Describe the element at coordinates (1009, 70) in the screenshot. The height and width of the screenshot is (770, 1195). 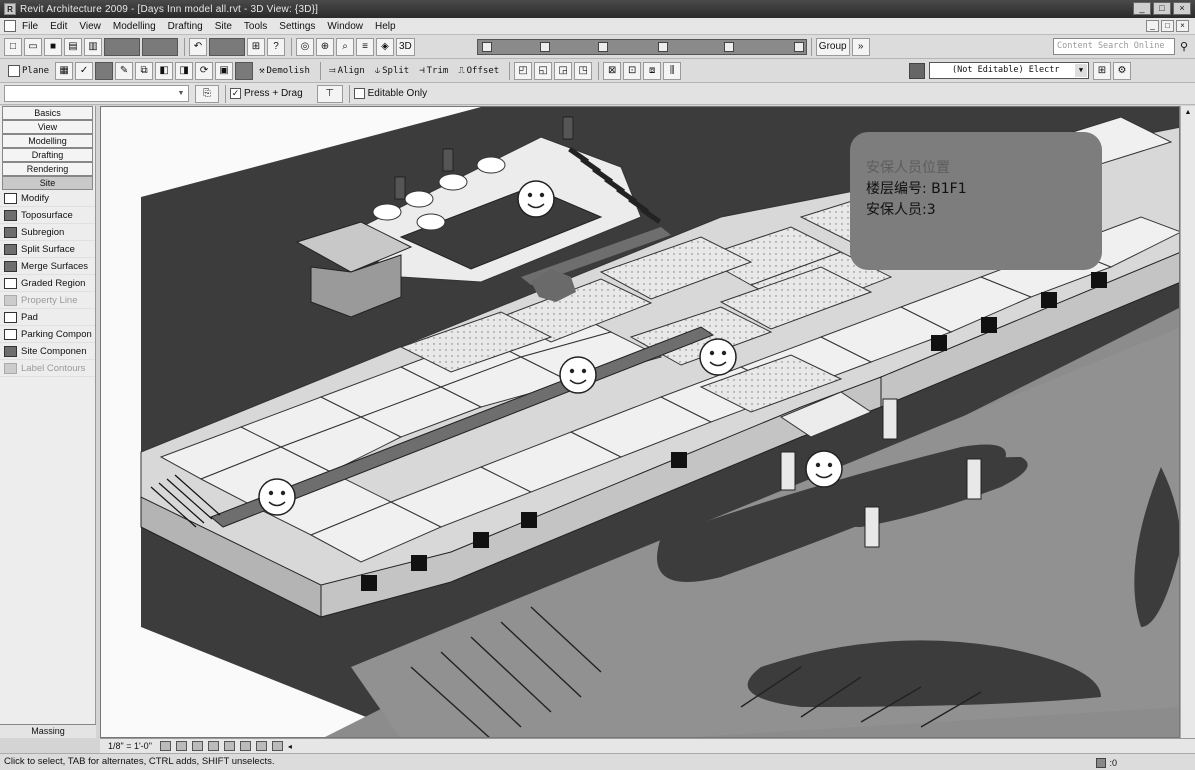
I see `type-selector: (Not Editable) Electr ▼` at that location.